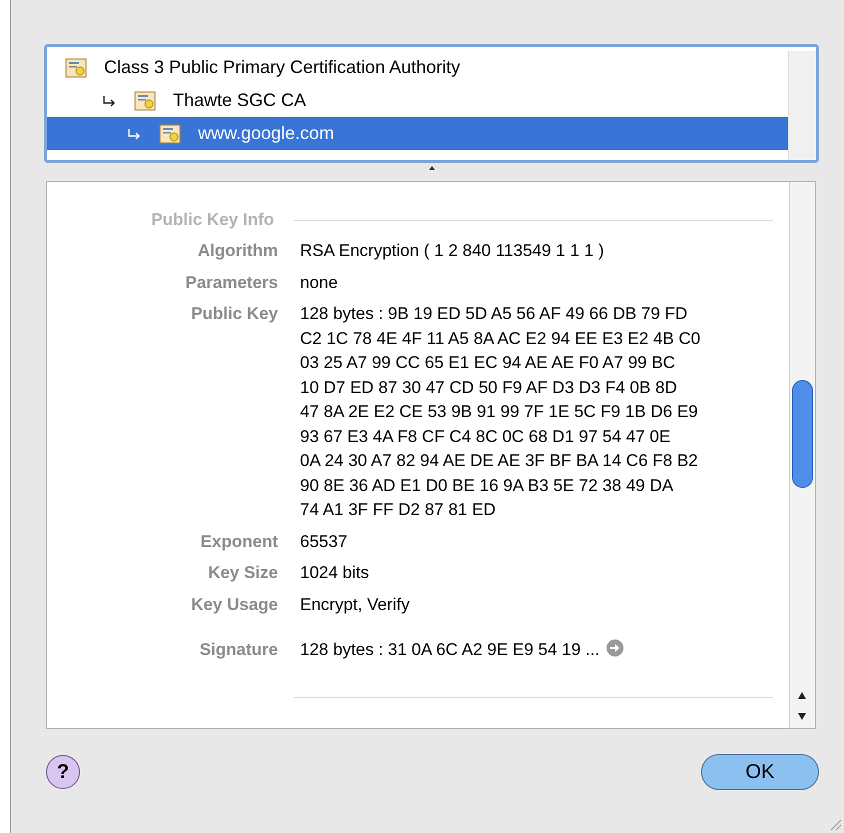  What do you see at coordinates (494, 314) in the screenshot?
I see `field-value: 128 bytes : 9B 19 ED 5D A5 56 AF 49 66 DB 79 FD` at bounding box center [494, 314].